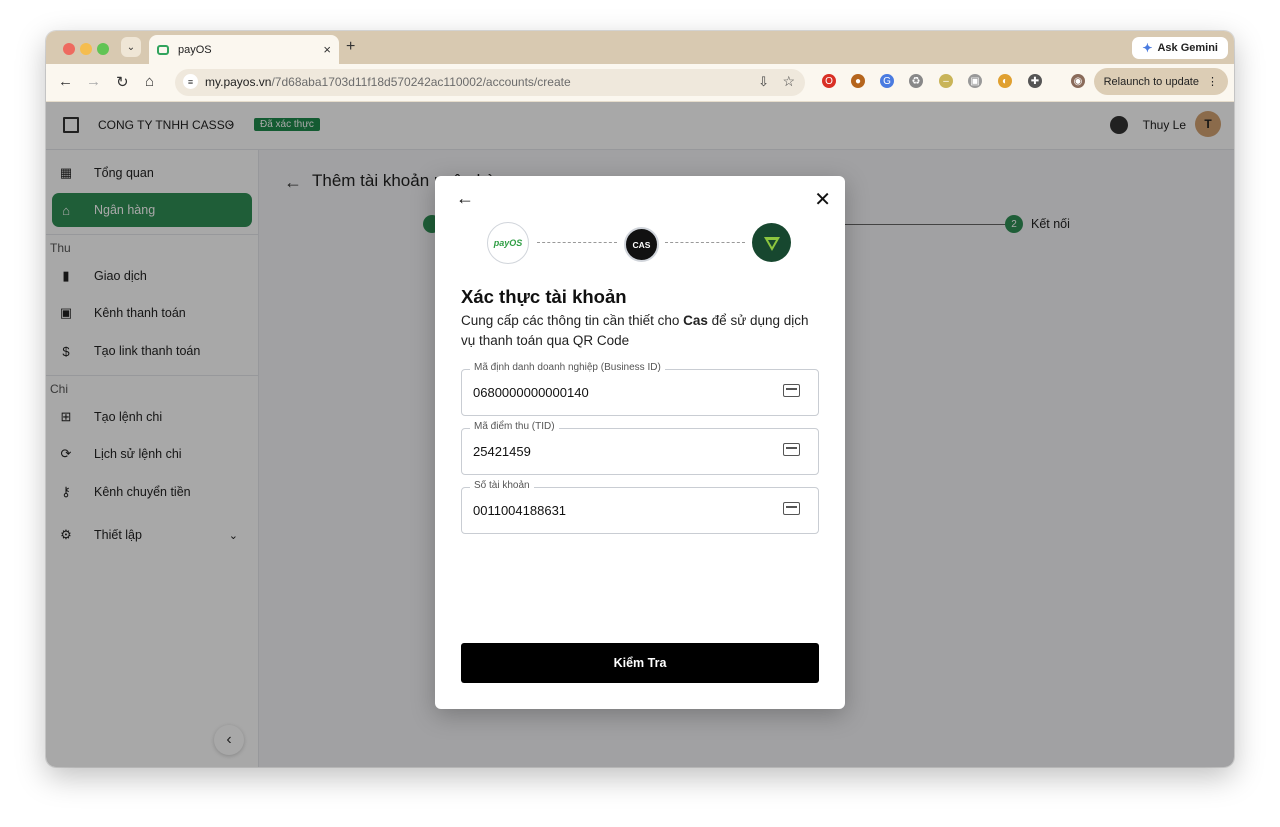 The image size is (1280, 827). I want to click on desc-bold: Cas, so click(695, 320).